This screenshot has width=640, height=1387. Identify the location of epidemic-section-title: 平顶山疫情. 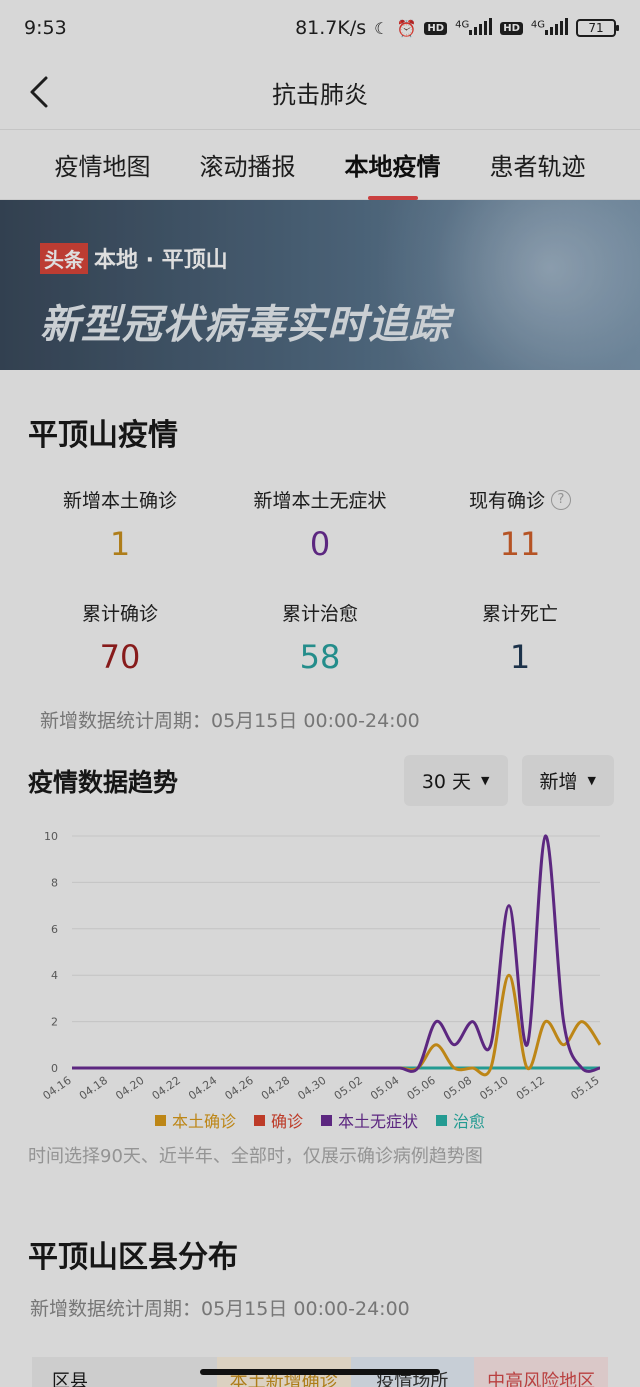
(103, 435).